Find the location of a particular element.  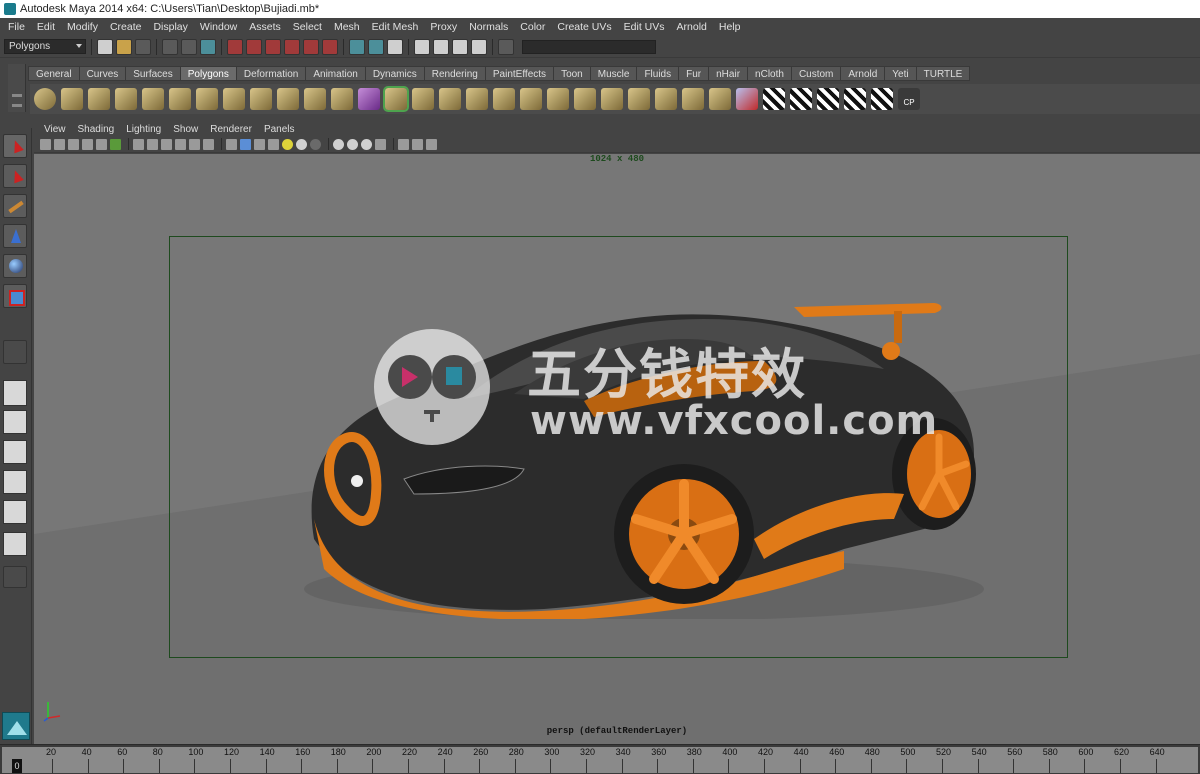

poly-cone-icon is located at coordinates (126, 99).